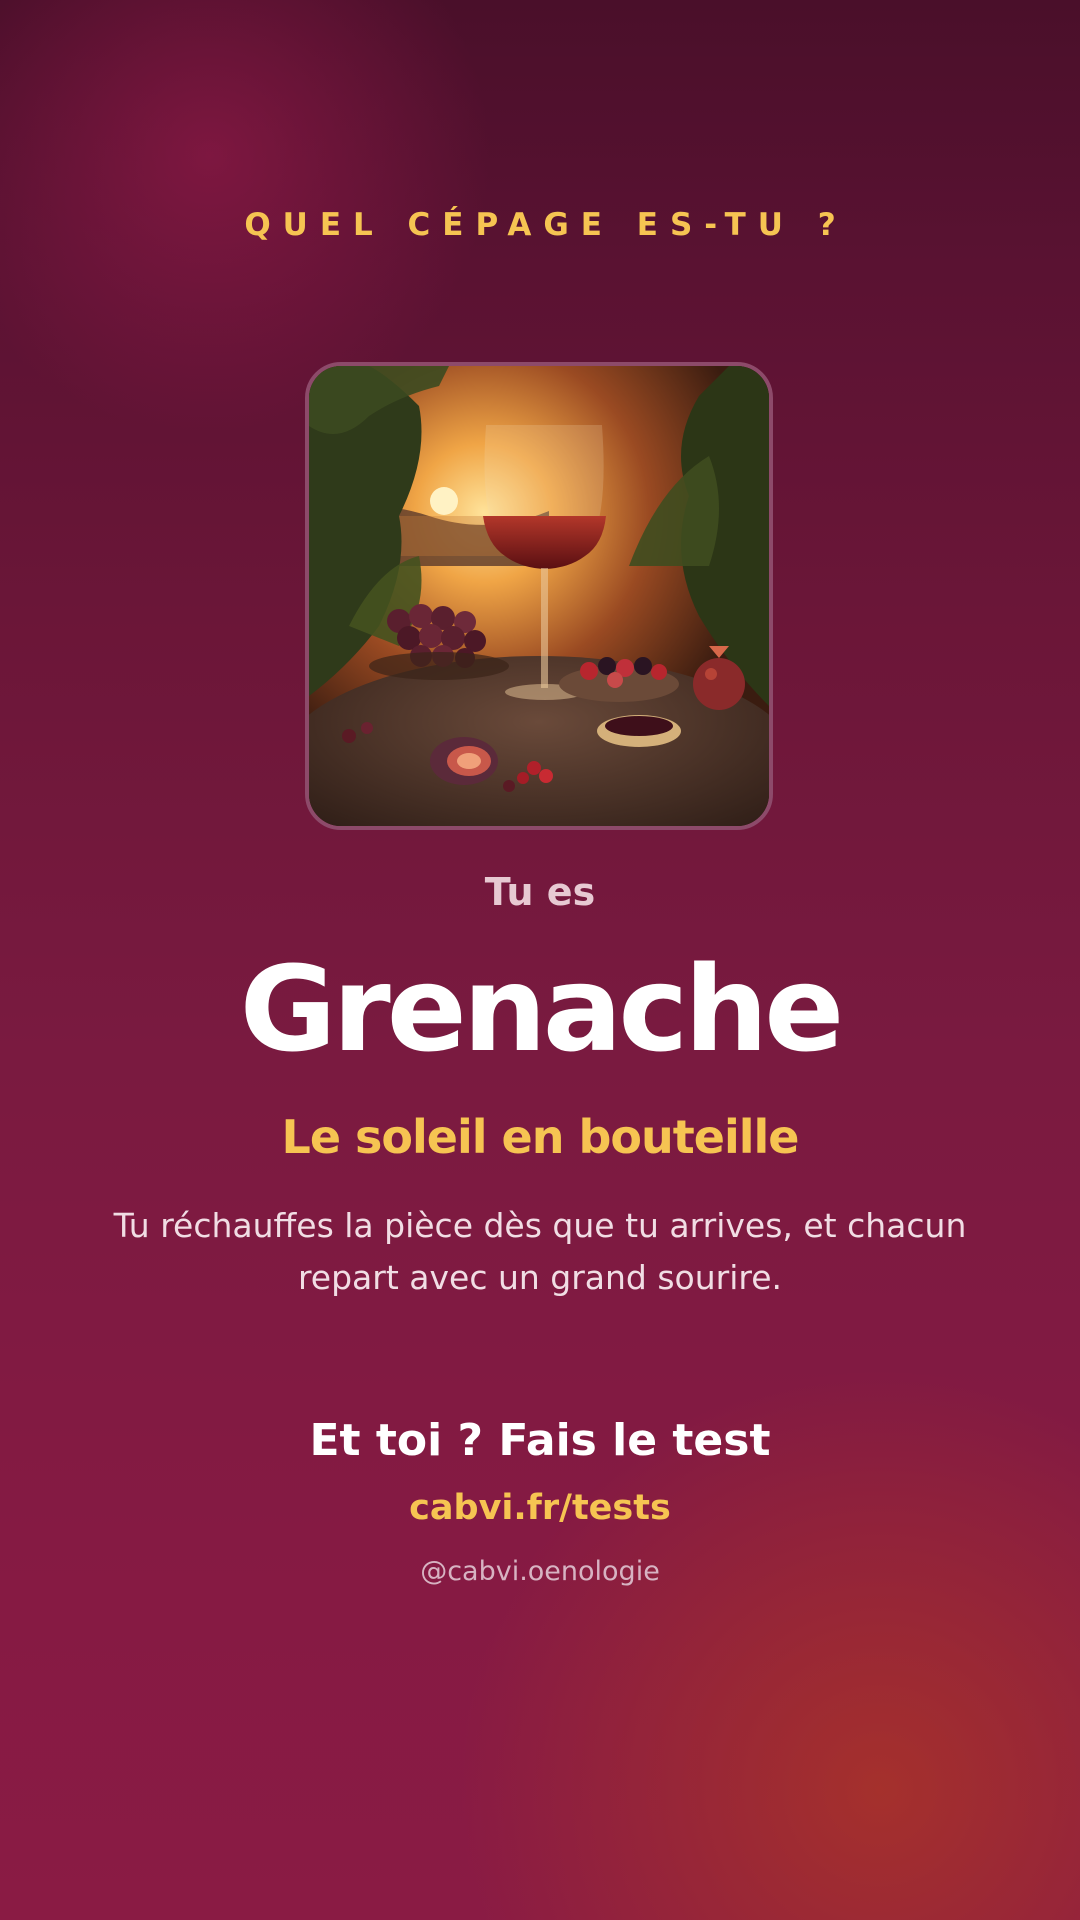 This screenshot has height=1920, width=1080. Describe the element at coordinates (540, 1137) in the screenshot. I see `result-tagline: Le soleil en bouteille` at that location.